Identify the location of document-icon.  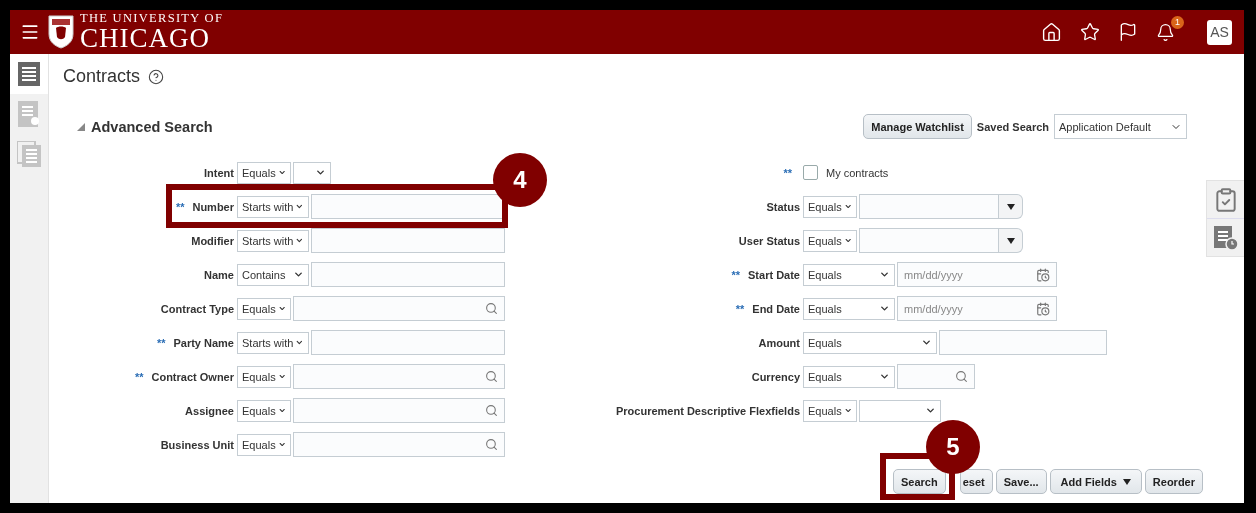
(29, 114).